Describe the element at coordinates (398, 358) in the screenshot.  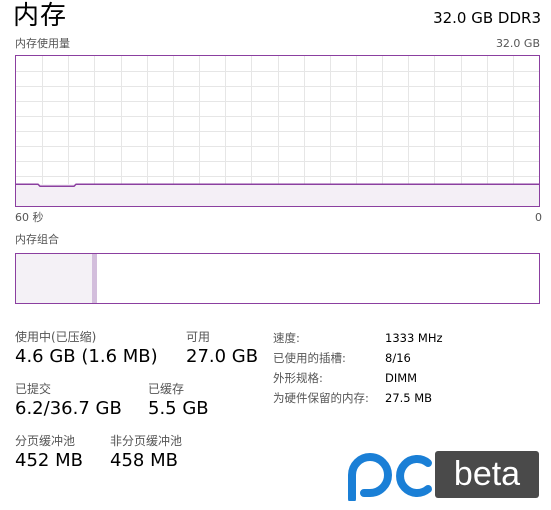
I see `detail-slots-value: 8/16` at that location.